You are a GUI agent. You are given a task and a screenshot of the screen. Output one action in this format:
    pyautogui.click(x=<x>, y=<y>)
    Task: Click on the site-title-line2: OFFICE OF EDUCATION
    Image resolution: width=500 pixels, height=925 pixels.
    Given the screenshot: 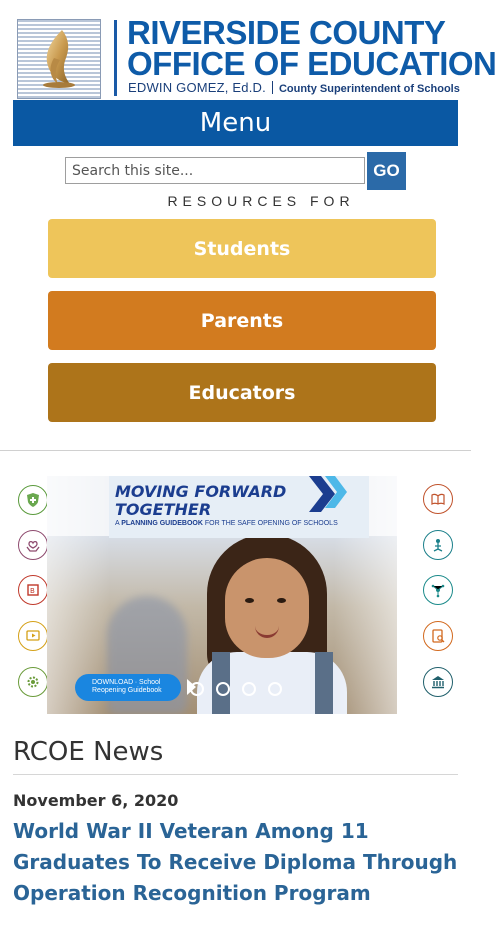 What is the action you would take?
    pyautogui.click(x=312, y=63)
    